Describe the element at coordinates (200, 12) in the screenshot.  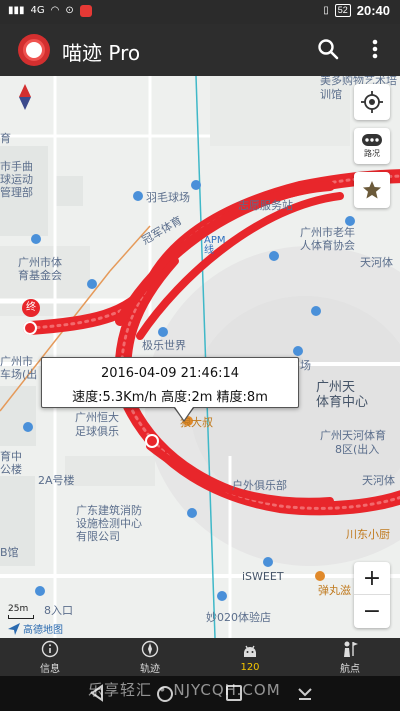
I see `status-bar: ▮▮▮ 4G ◠ ⊙ ▯ 52 20:40` at that location.